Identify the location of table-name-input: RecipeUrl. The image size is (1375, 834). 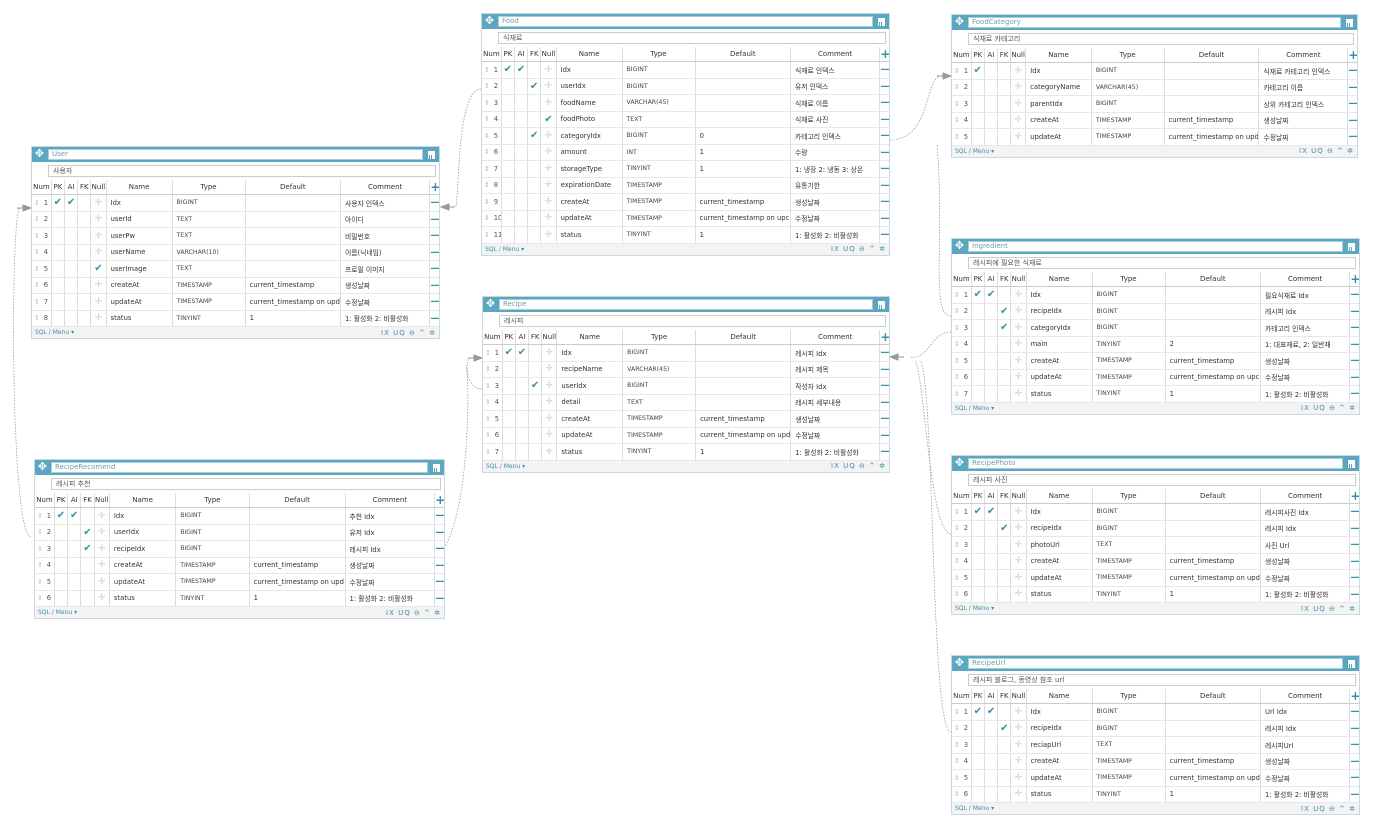
(1155, 663).